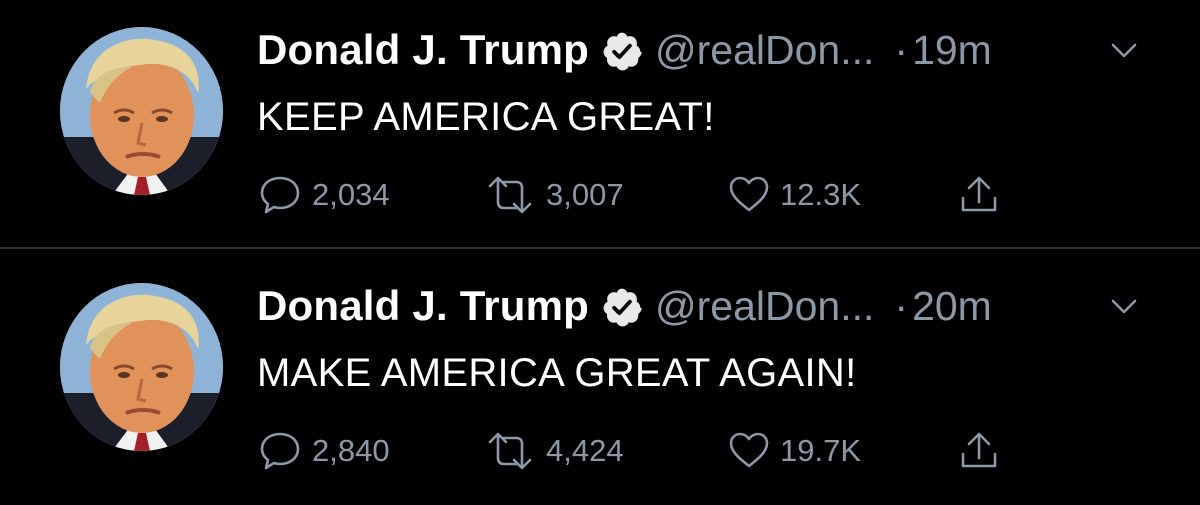 This screenshot has height=505, width=1200. Describe the element at coordinates (585, 450) in the screenshot. I see `retweet-count: 4,424` at that location.